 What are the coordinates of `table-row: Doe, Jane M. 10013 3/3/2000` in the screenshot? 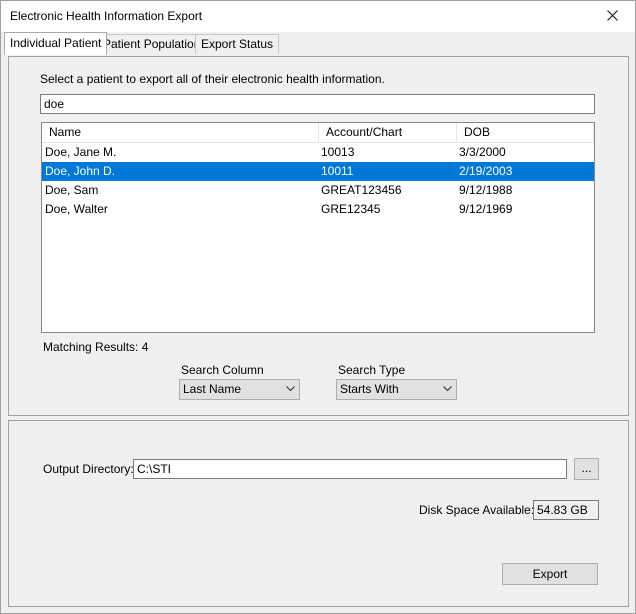 It's located at (318, 152).